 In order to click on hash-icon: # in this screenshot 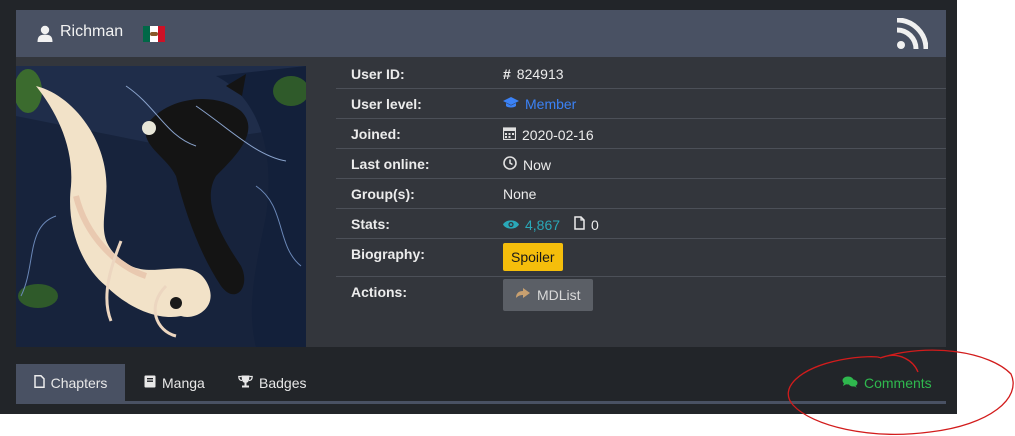, I will do `click(507, 74)`.